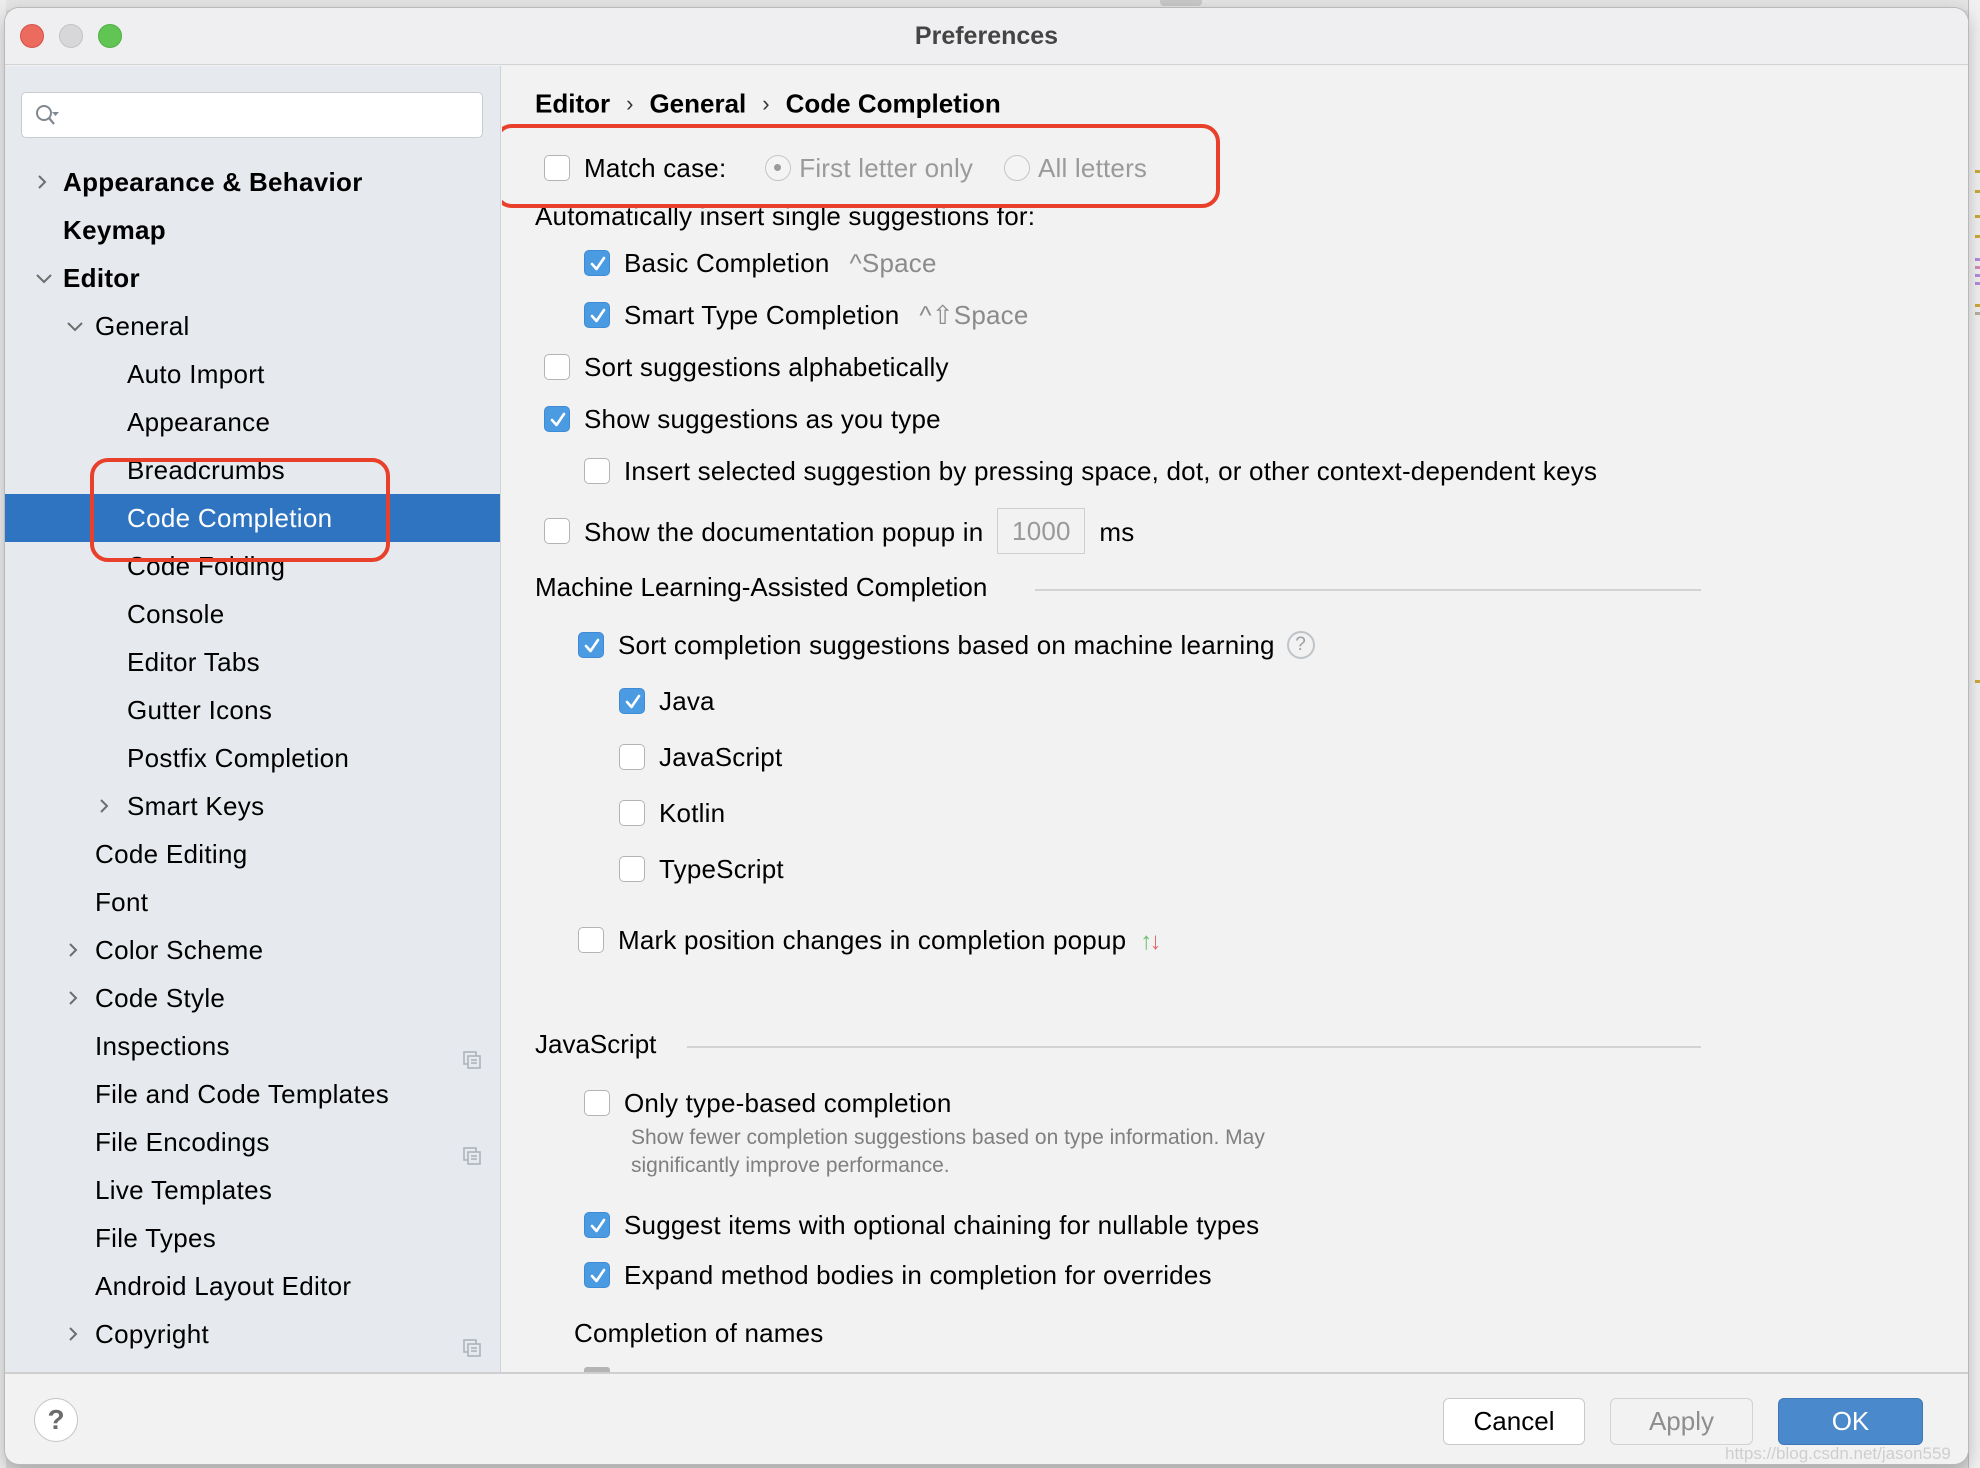 This screenshot has width=1980, height=1468. I want to click on smart-type-completion-checkbox, so click(597, 315).